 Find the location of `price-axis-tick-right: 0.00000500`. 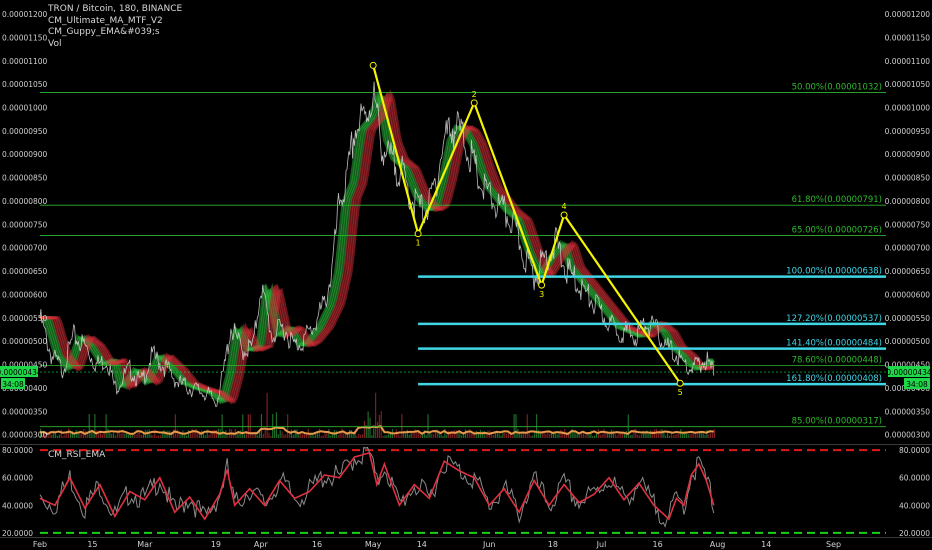

price-axis-tick-right: 0.00000500 is located at coordinates (908, 341).